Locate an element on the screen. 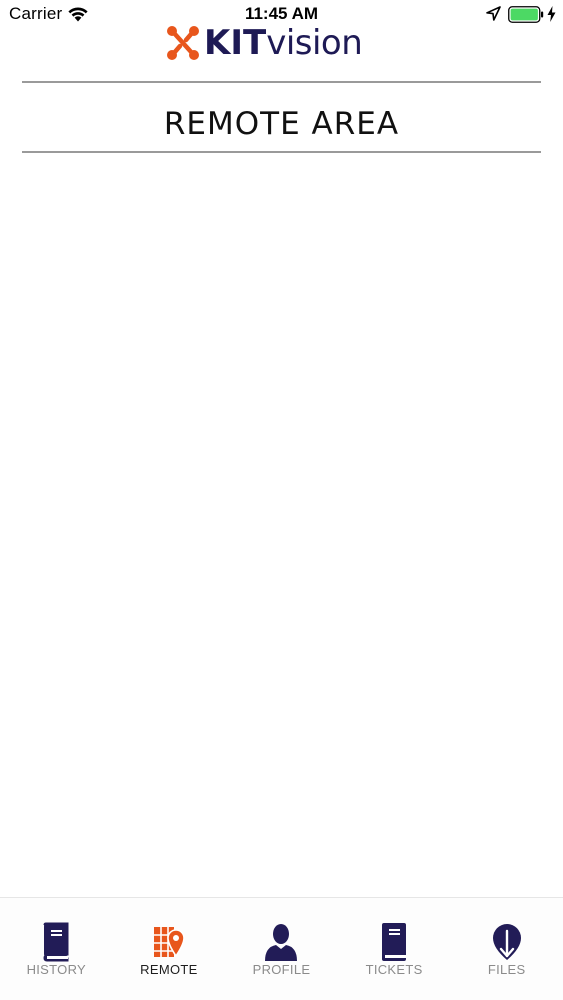 The width and height of the screenshot is (563, 1000). download-pin-icon is located at coordinates (506, 942).